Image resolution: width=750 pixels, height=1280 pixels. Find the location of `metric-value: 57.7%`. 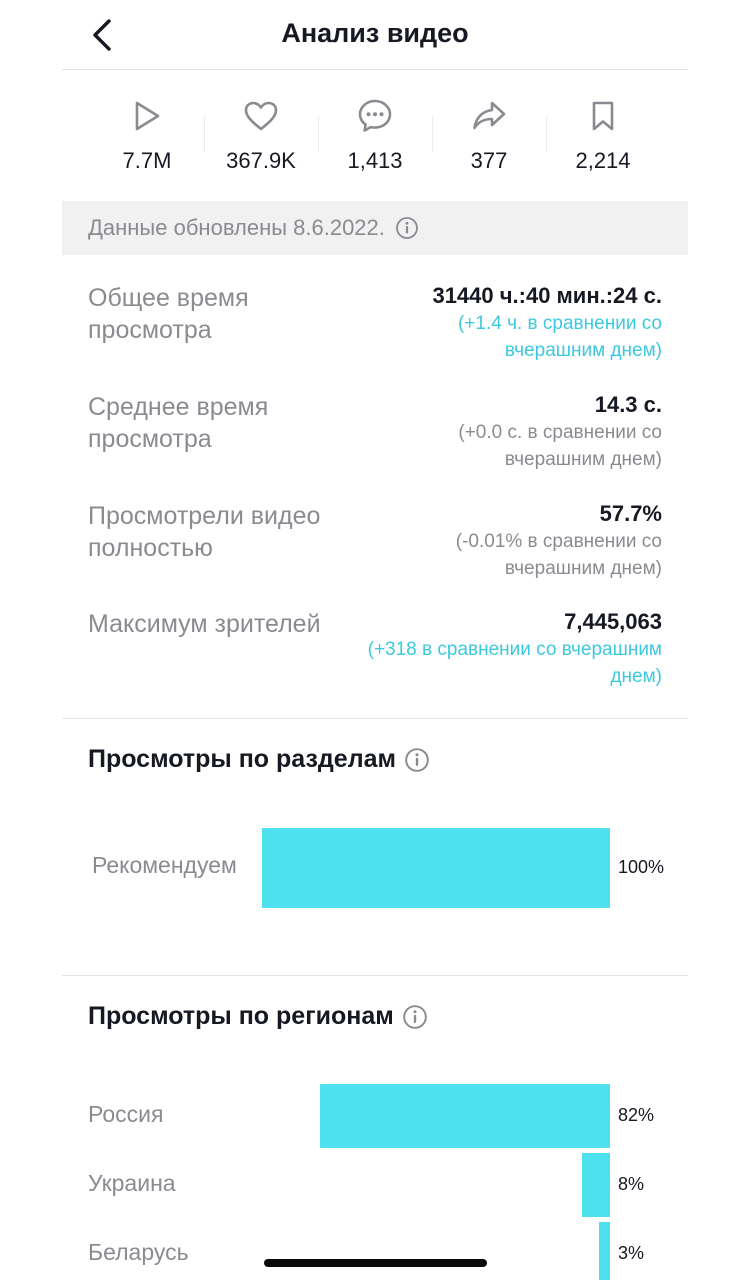

metric-value: 57.7% is located at coordinates (630, 513).